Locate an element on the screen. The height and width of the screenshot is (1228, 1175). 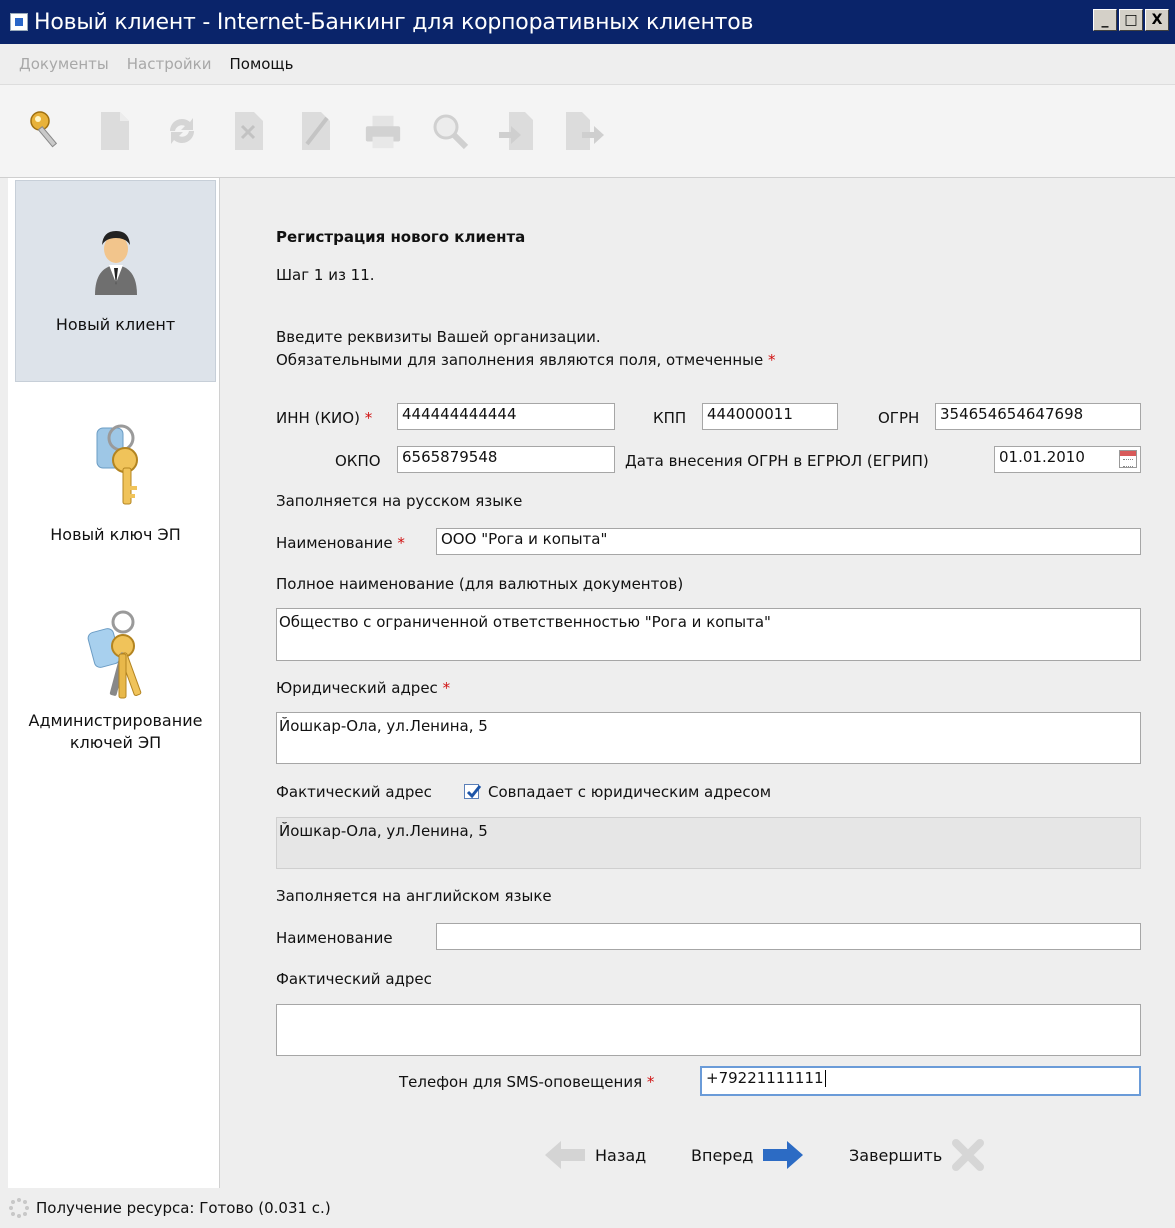
print-icon is located at coordinates (383, 131).